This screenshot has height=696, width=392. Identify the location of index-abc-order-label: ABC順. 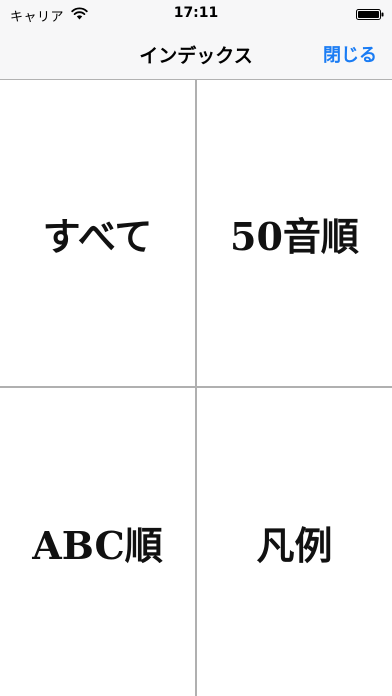
(97, 545).